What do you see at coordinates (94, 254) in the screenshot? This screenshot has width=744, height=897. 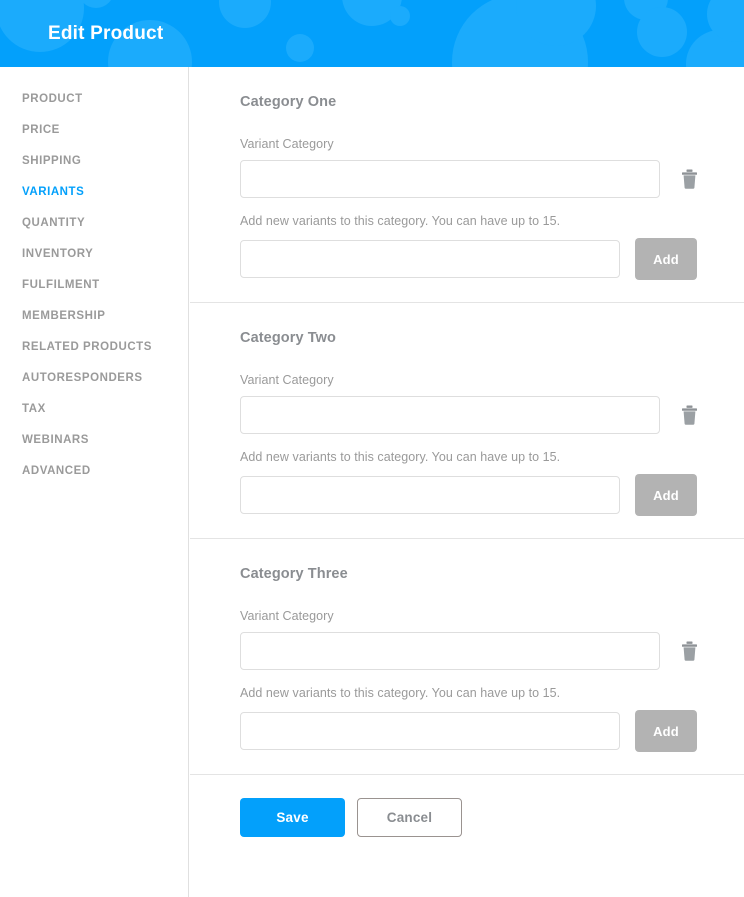 I see `sidebar-item-inventory: INVENTORY` at bounding box center [94, 254].